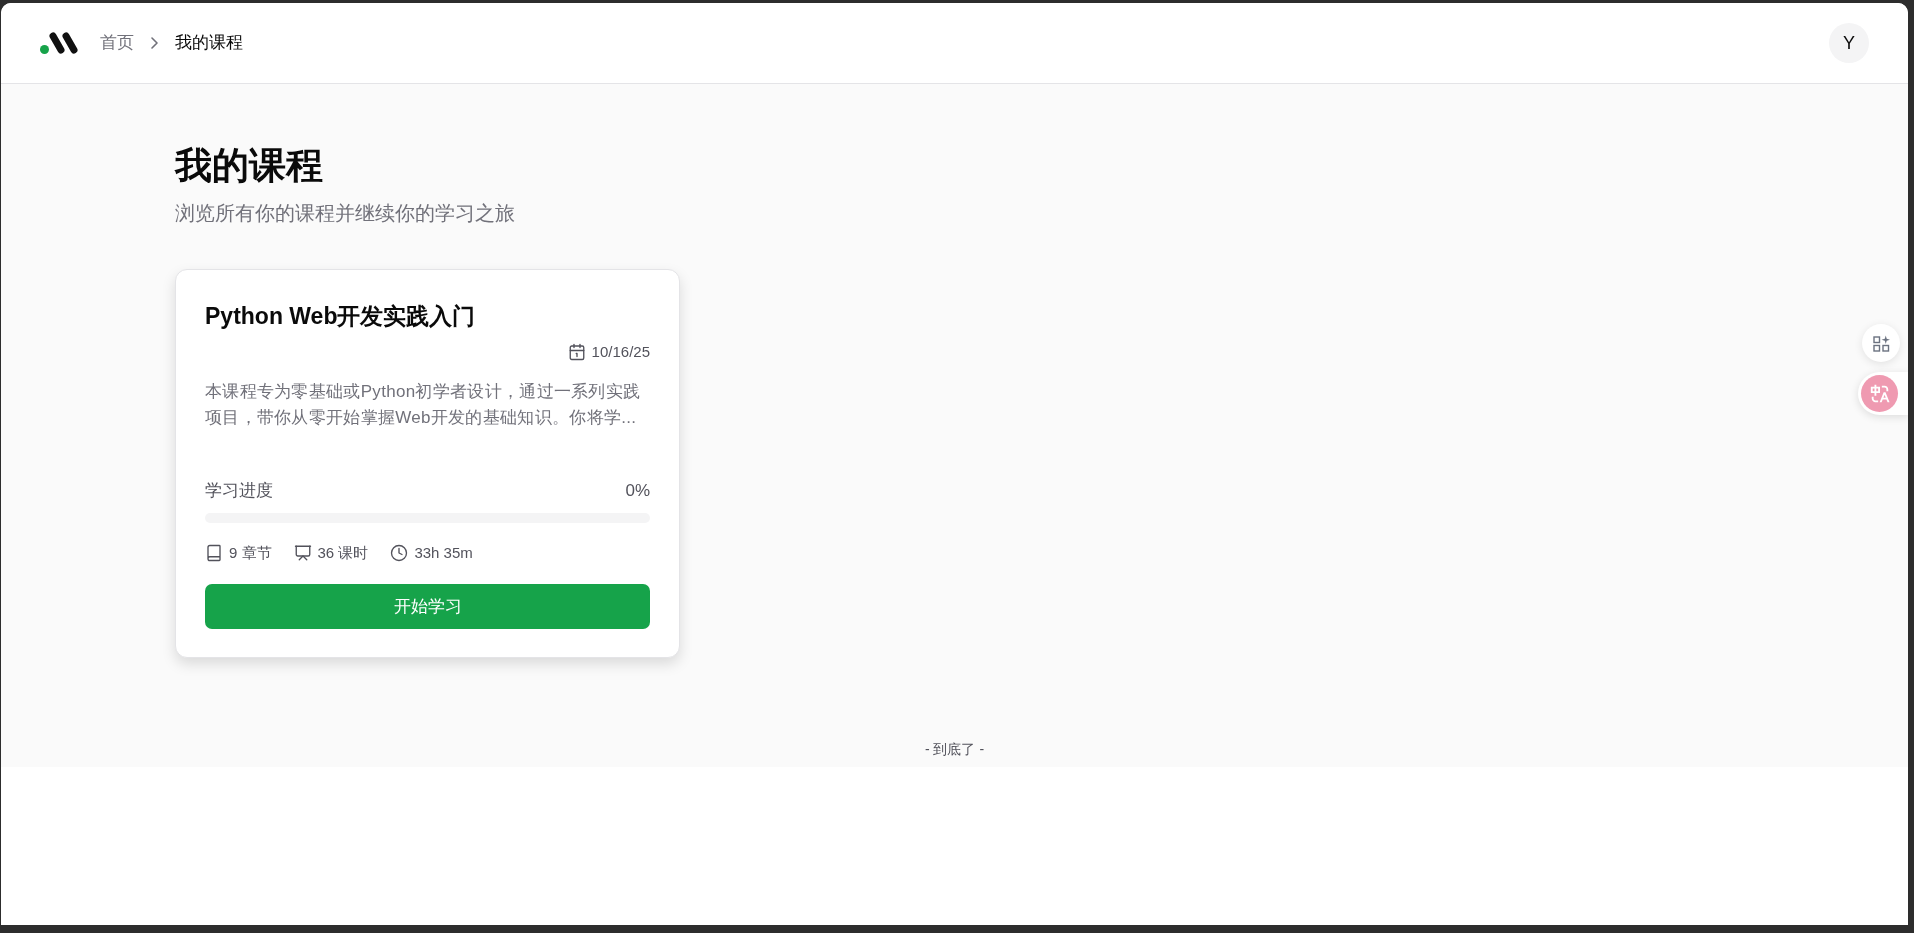 The image size is (1914, 933). I want to click on end-of-list-text: - 到底了 -, so click(954, 749).